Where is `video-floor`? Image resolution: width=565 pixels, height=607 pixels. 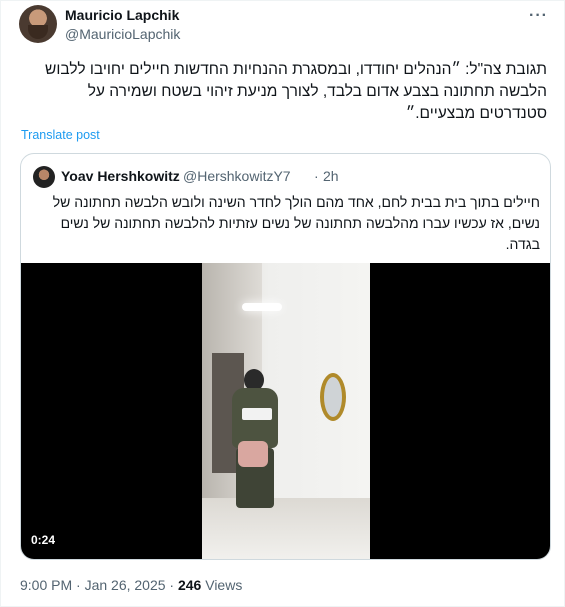
video-floor is located at coordinates (286, 528).